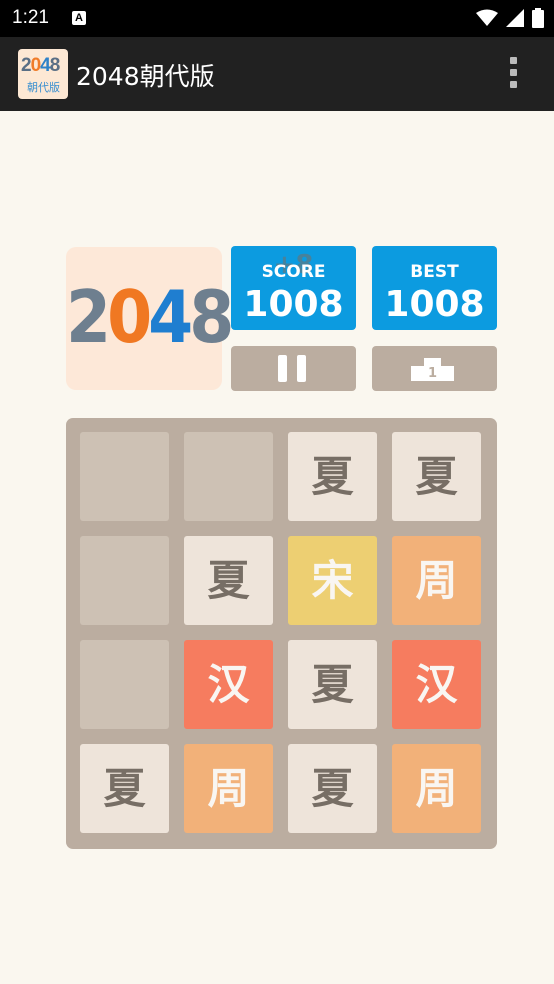  Describe the element at coordinates (79, 18) in the screenshot. I see `notification-badge: A` at that location.